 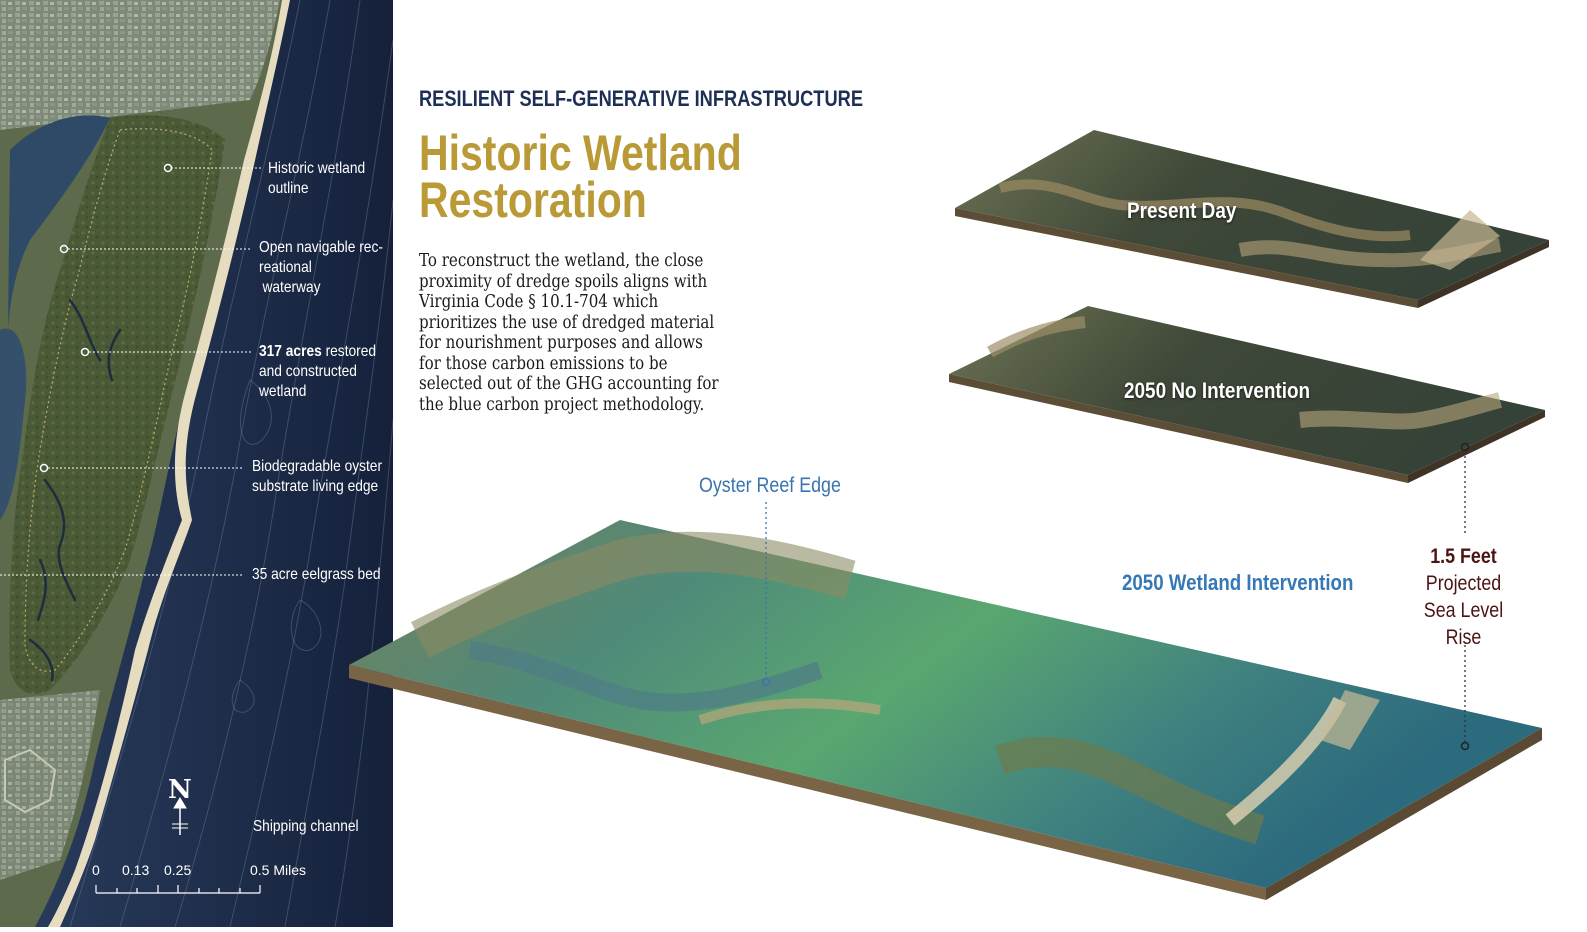 I want to click on sea-level-rise-callout: 1.5 Feet Projected Sea Level Rise, so click(x=1463, y=597).